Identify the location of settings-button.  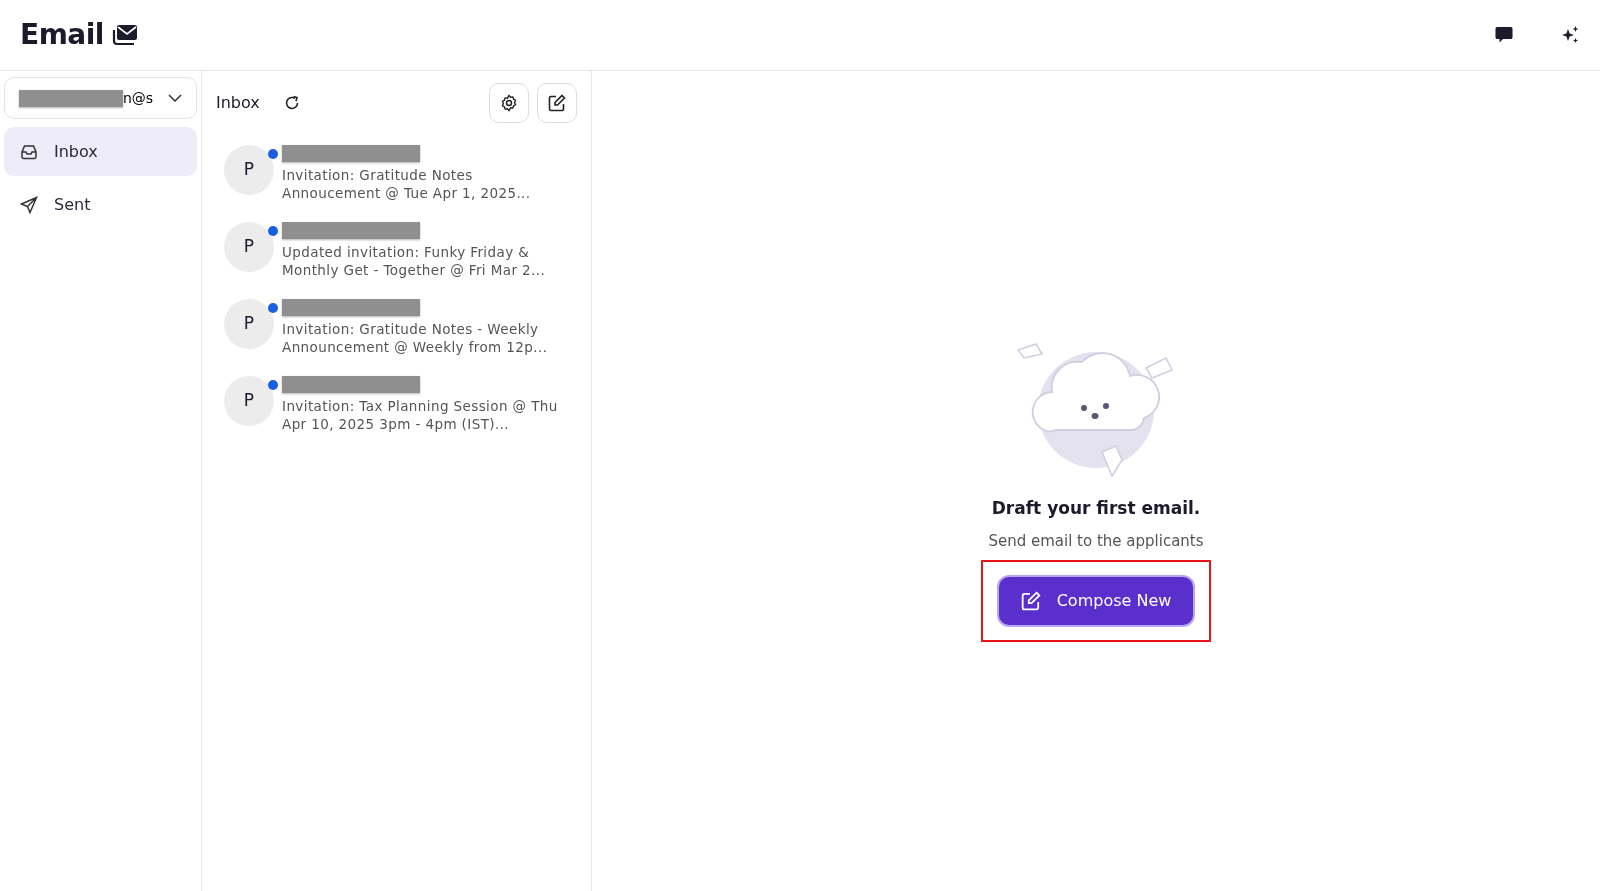
(509, 103).